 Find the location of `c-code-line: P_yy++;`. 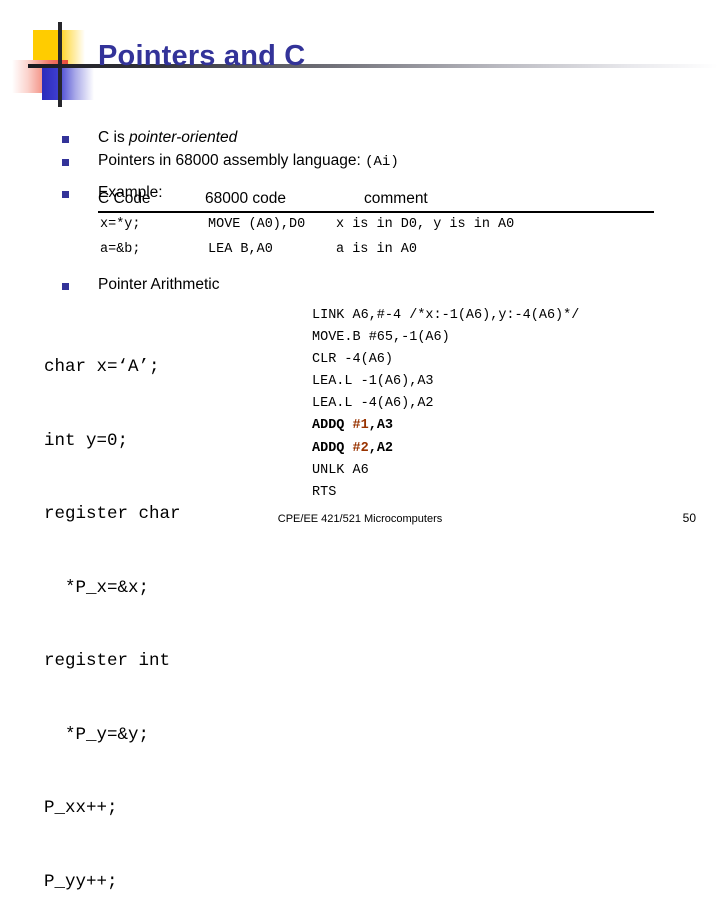

c-code-line: P_yy++; is located at coordinates (81, 881).